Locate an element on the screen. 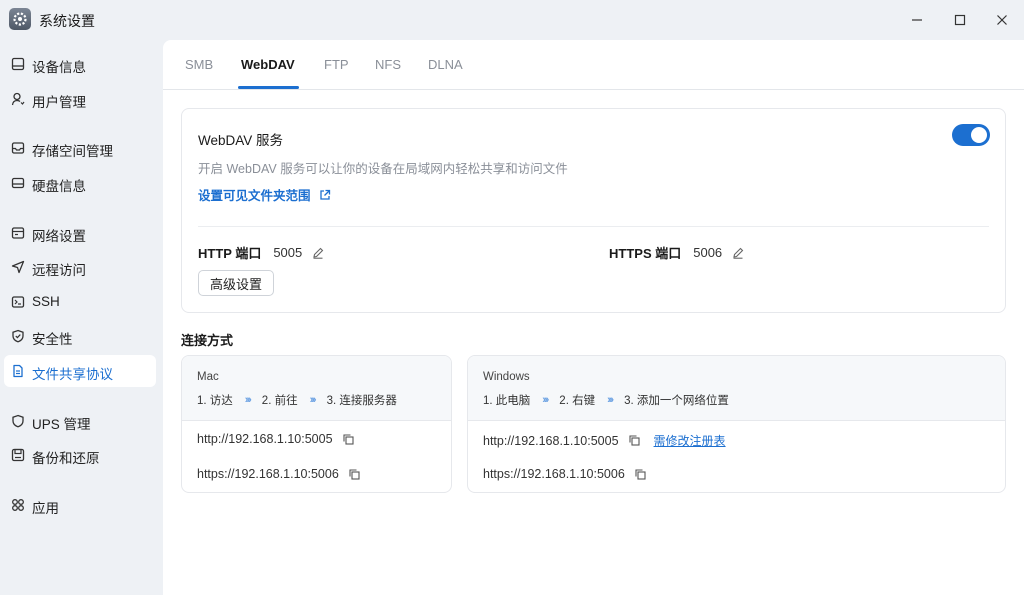 The height and width of the screenshot is (595, 1024). document-icon is located at coordinates (18, 371).